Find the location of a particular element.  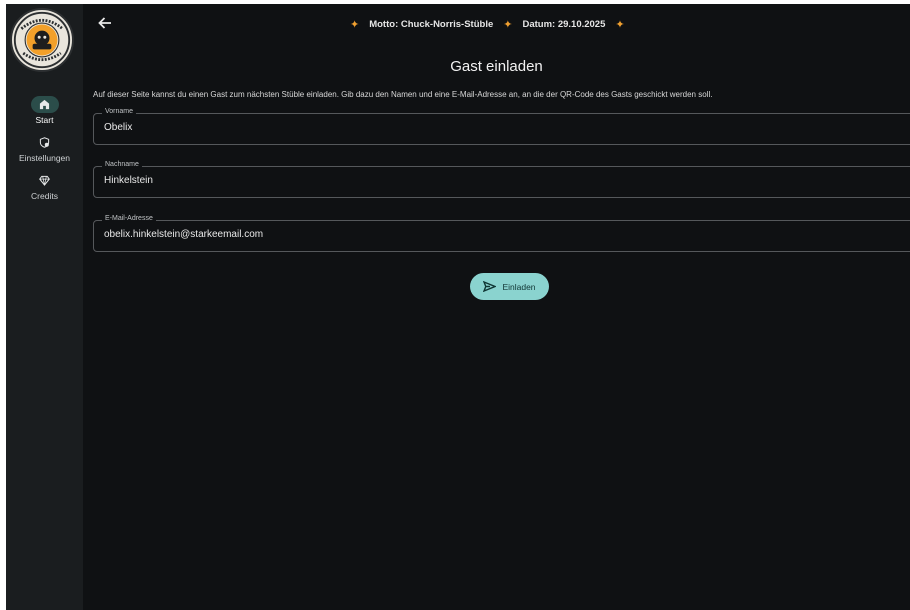

sidebar-nav: Start Einstellungen Credits is located at coordinates (44, 148).